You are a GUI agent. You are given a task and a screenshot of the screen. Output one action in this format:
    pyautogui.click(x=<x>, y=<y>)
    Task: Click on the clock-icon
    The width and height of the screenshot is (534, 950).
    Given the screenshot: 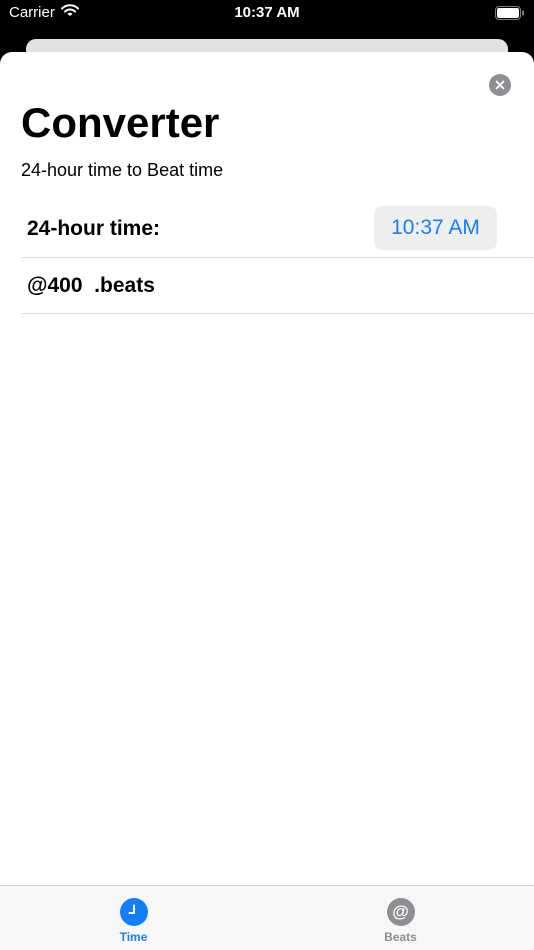 What is the action you would take?
    pyautogui.click(x=133, y=912)
    